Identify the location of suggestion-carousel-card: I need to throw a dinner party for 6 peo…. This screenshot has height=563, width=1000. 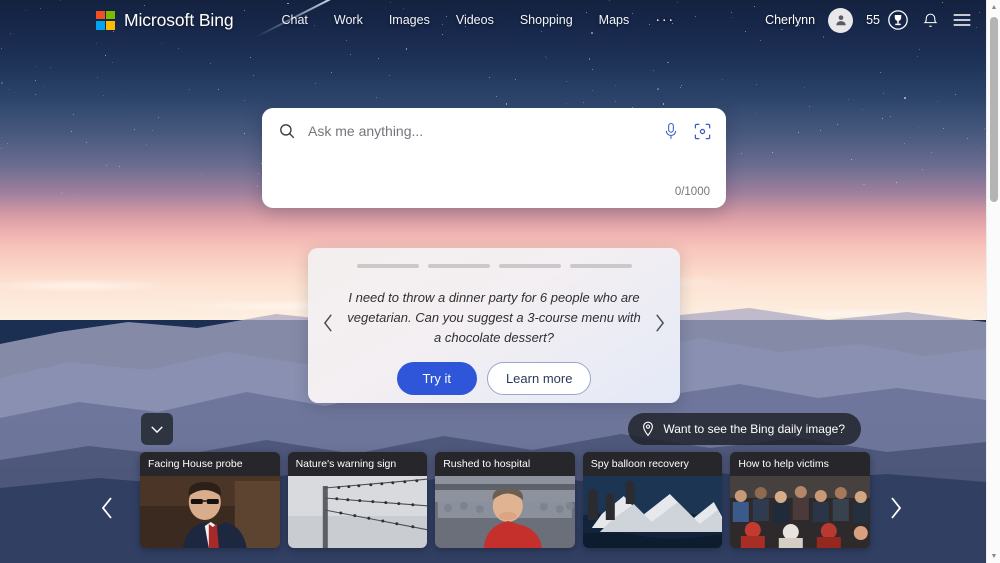
(494, 325).